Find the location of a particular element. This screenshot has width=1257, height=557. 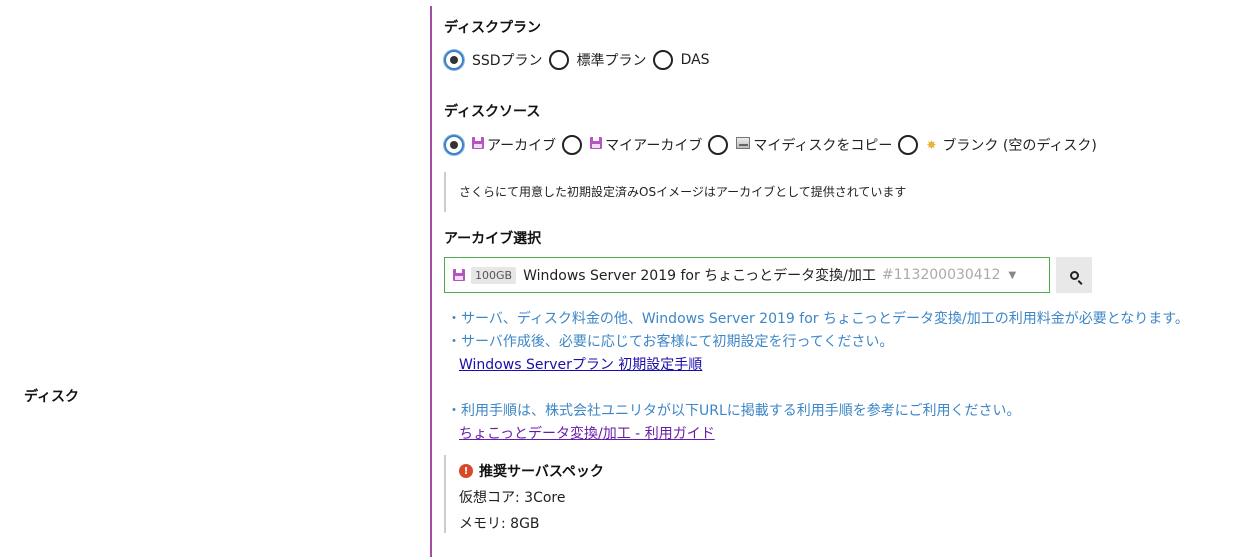

disk-source-option-copy-disk: マイディスクをコピー is located at coordinates (800, 145).